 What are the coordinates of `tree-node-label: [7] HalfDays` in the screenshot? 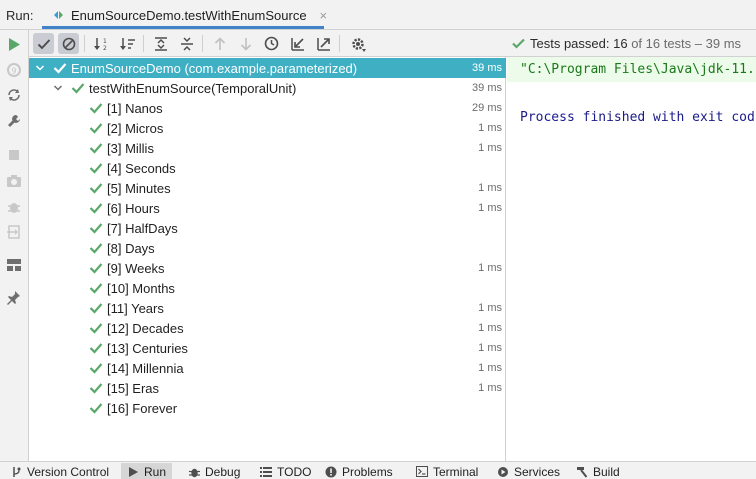 It's located at (142, 228).